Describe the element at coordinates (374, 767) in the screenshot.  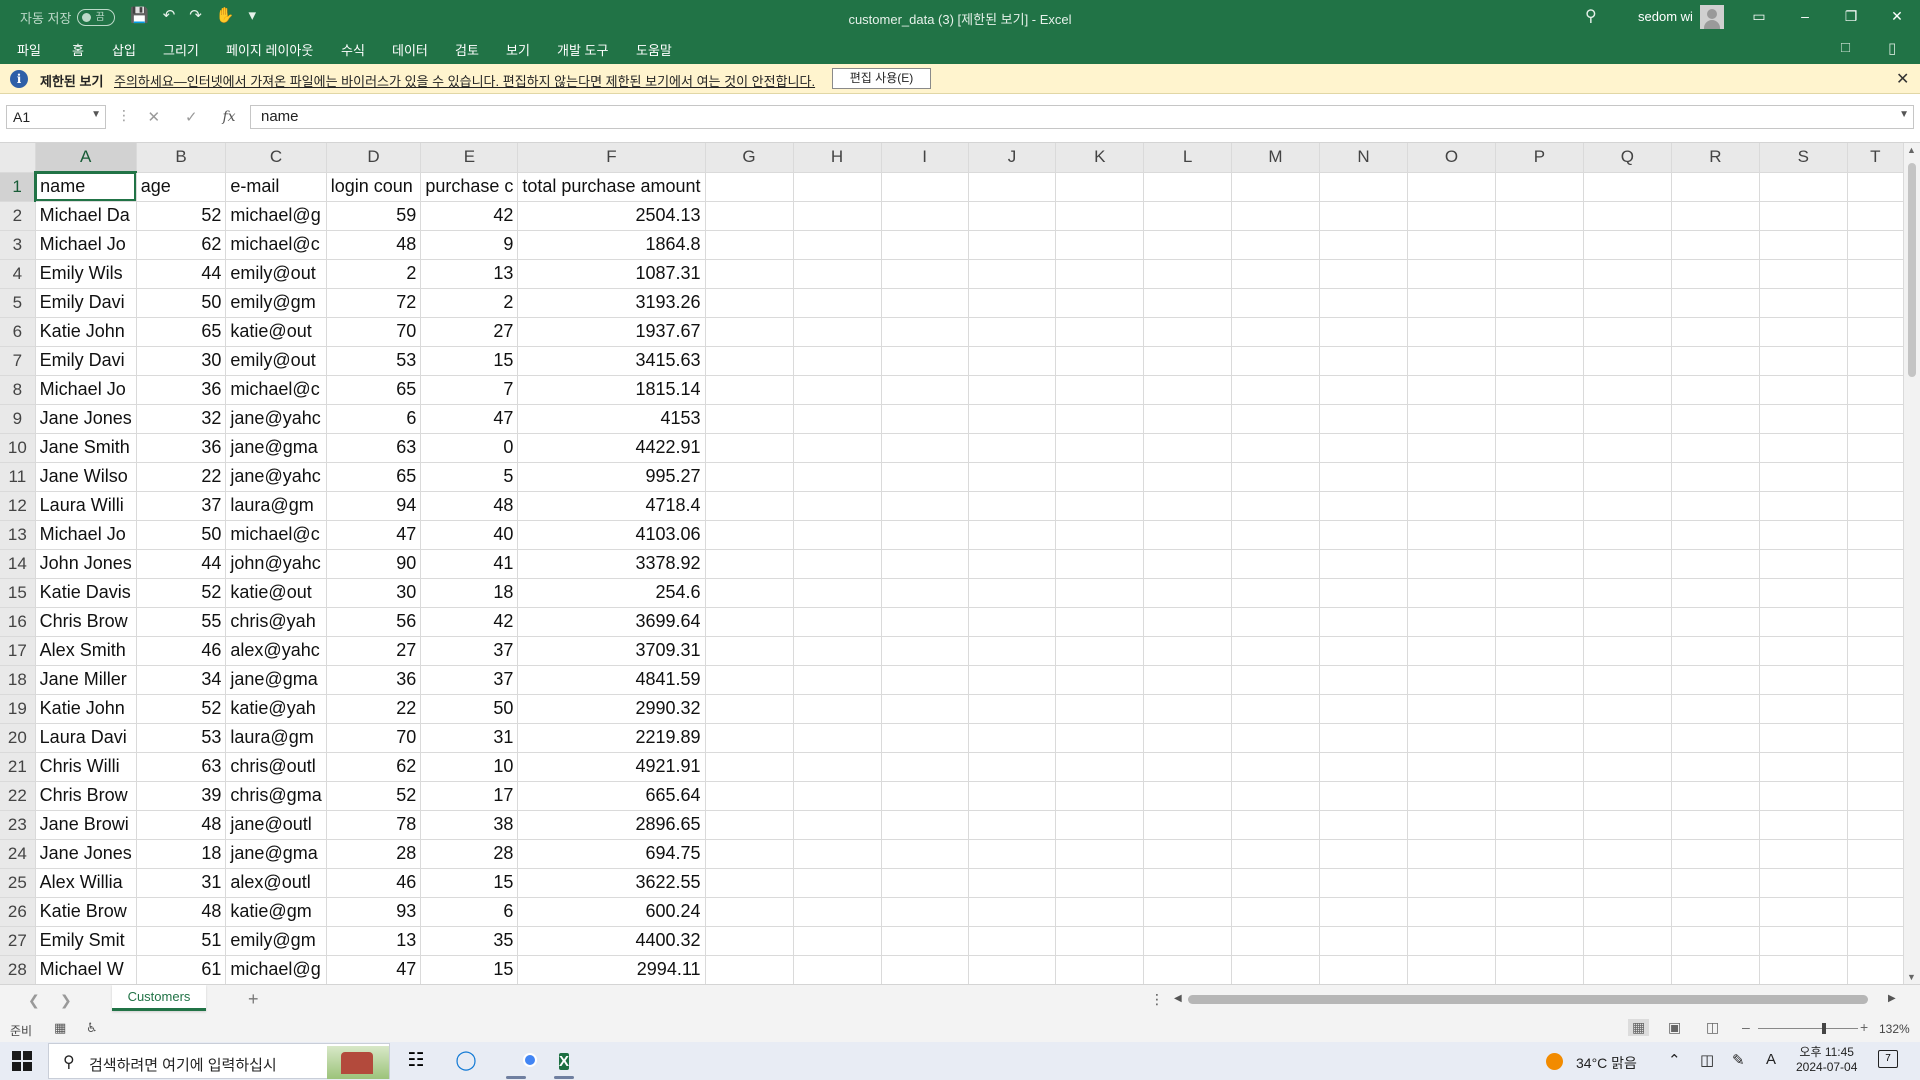
I see `table-cell: 62` at that location.